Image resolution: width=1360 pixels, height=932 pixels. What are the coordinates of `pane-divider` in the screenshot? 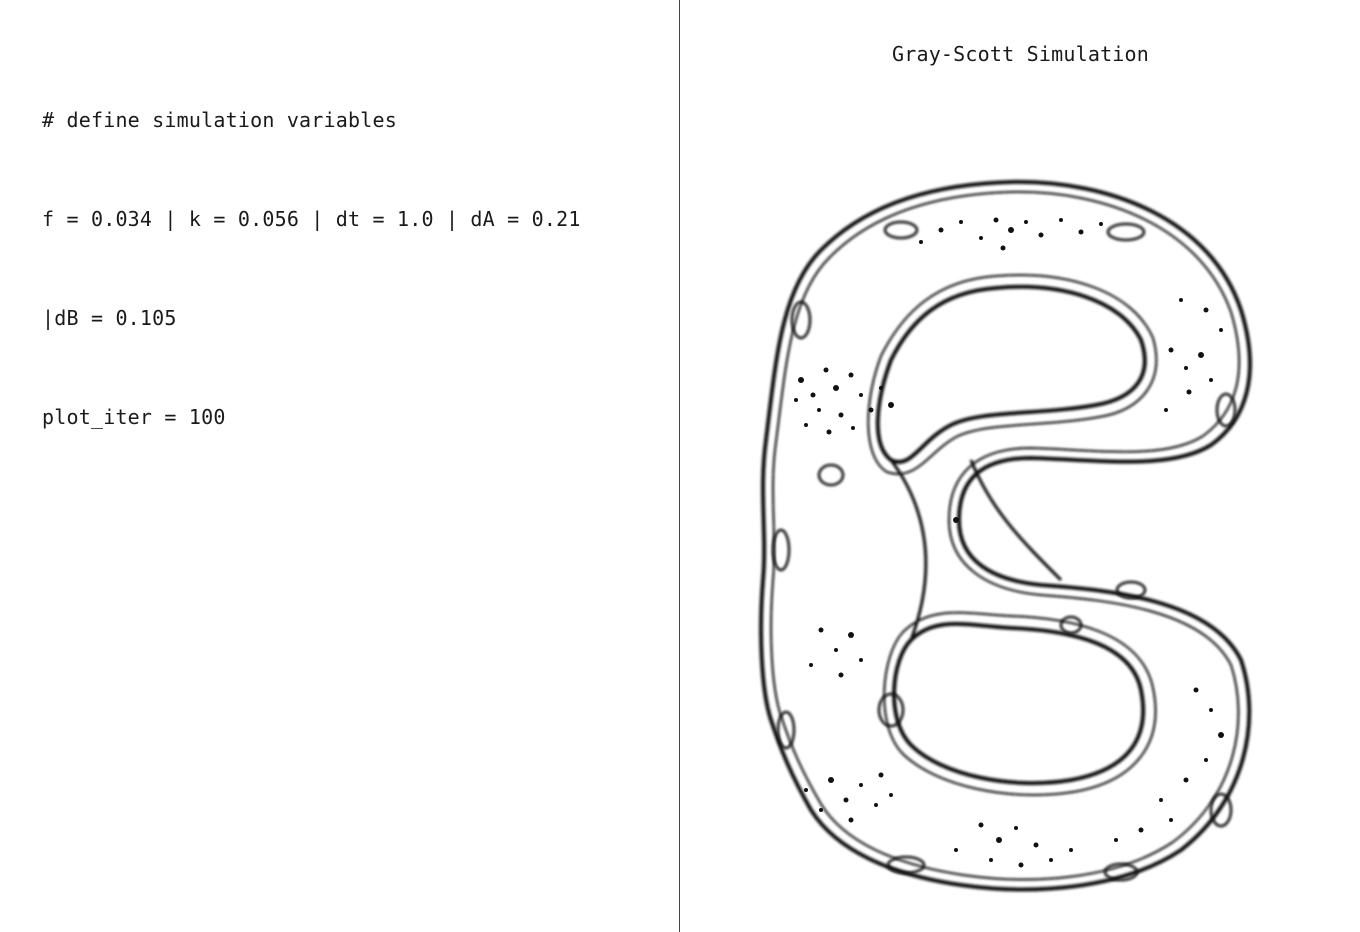 It's located at (679, 466).